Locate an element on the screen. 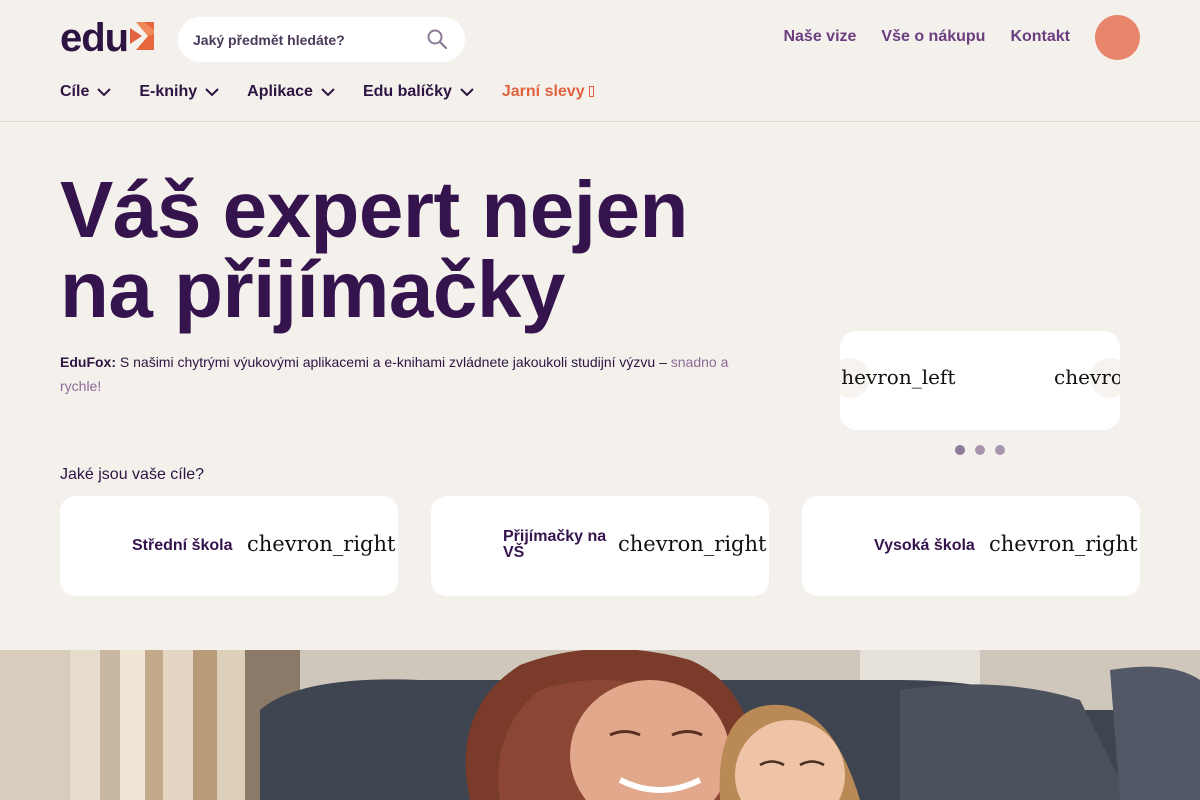  search-box is located at coordinates (321, 39).